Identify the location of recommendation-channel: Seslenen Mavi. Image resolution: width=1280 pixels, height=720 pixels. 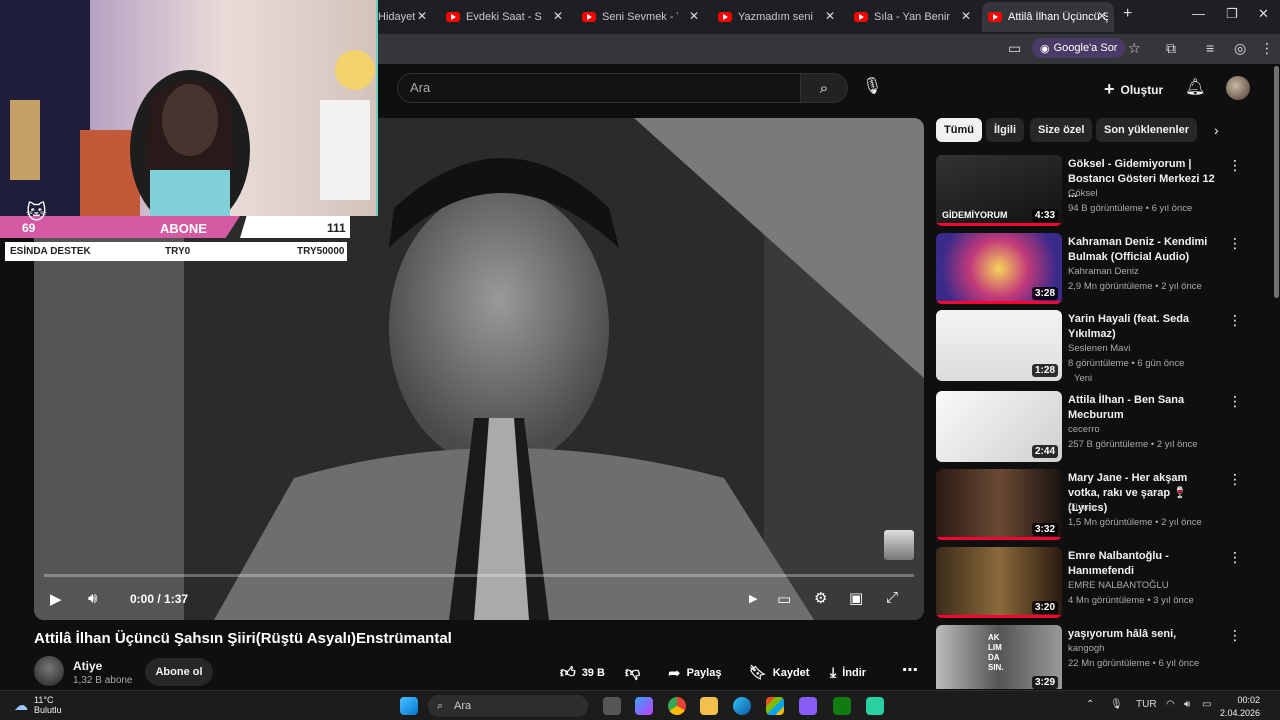
(1099, 348).